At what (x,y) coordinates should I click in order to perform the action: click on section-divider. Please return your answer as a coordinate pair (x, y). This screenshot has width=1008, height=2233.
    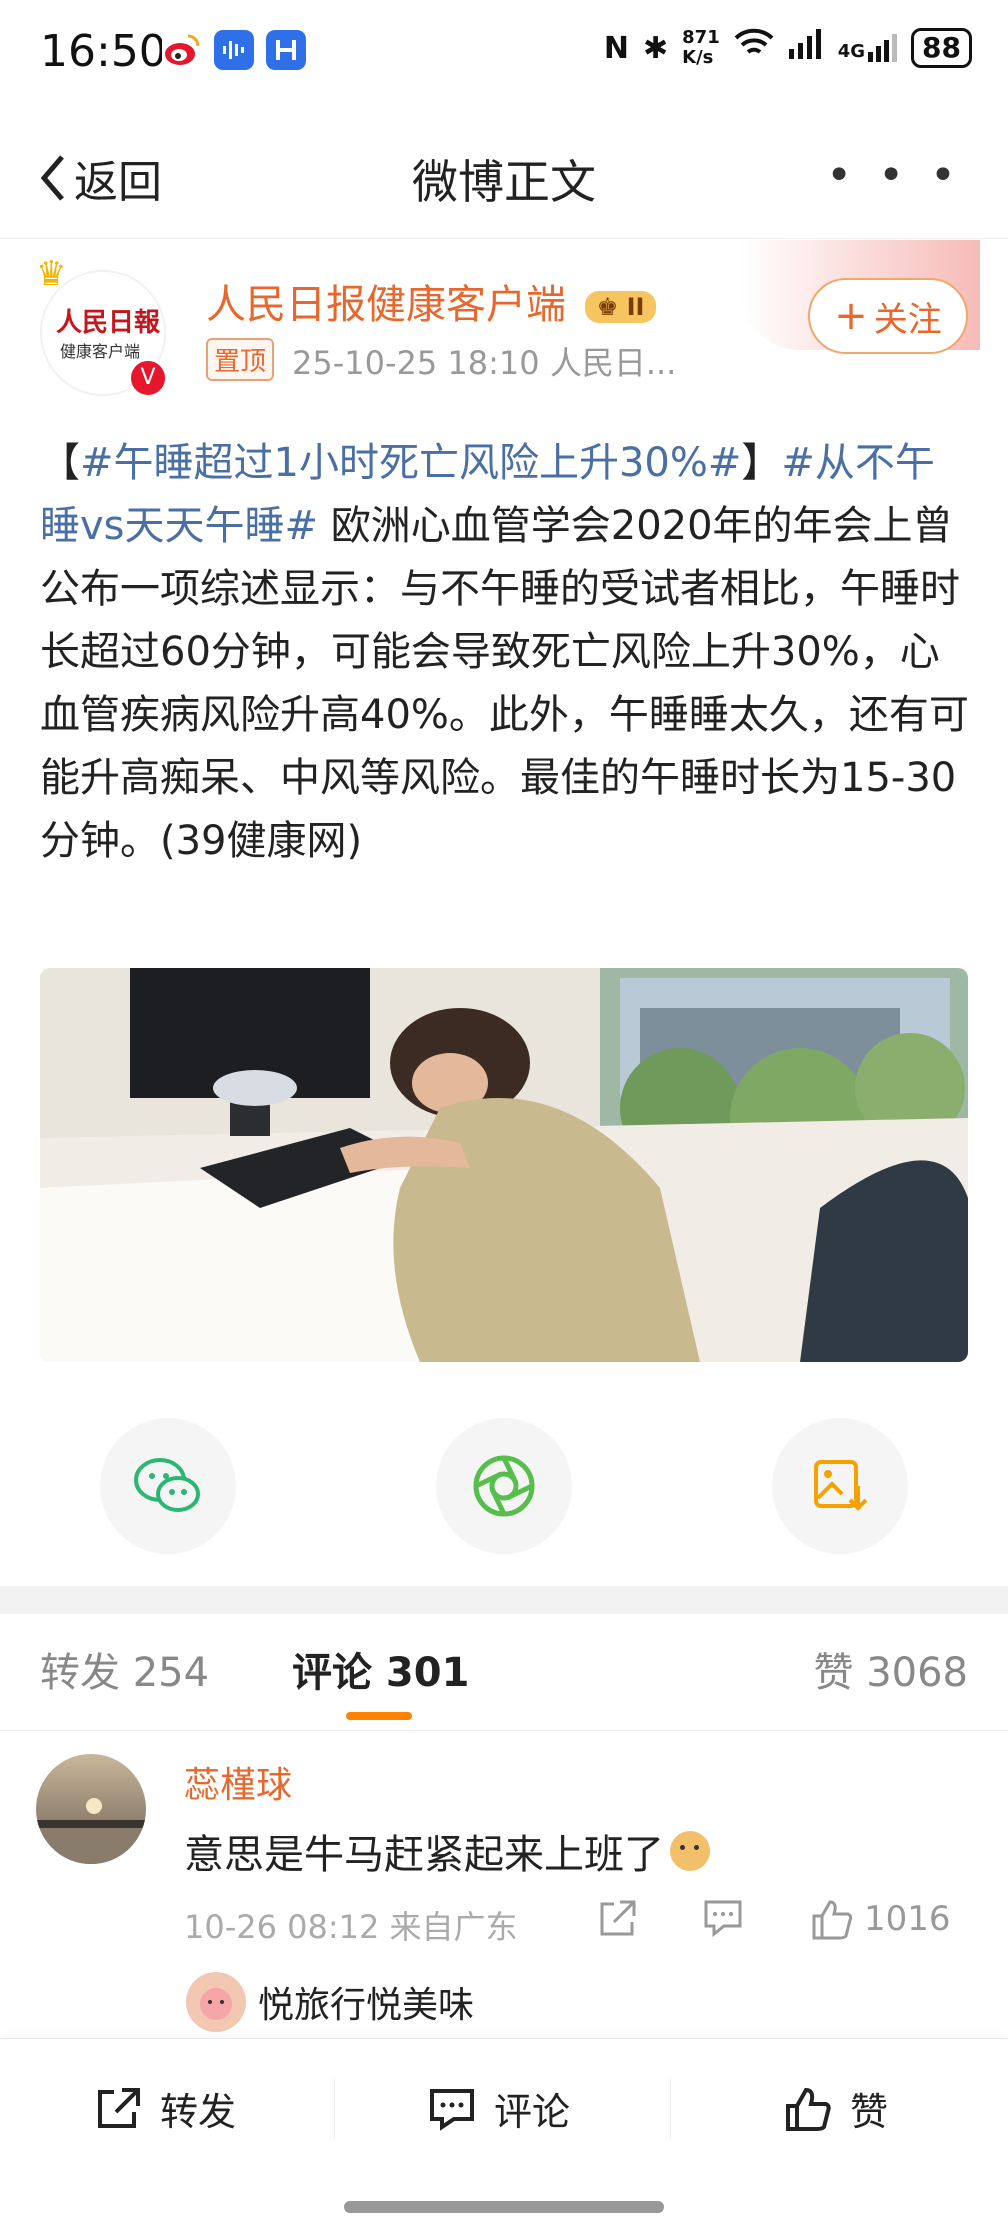
    Looking at the image, I should click on (504, 1600).